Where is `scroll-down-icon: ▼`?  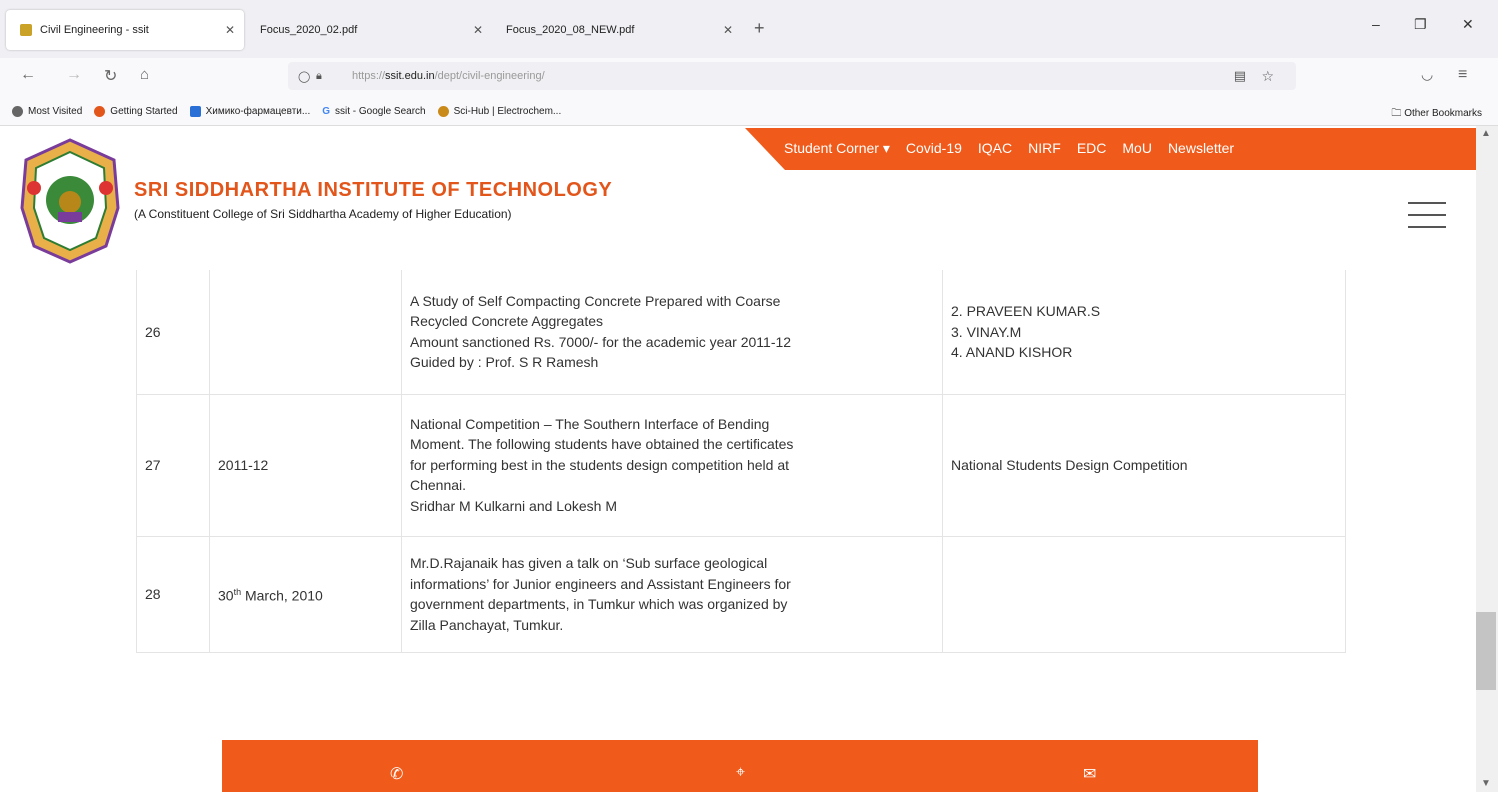 scroll-down-icon: ▼ is located at coordinates (1486, 783).